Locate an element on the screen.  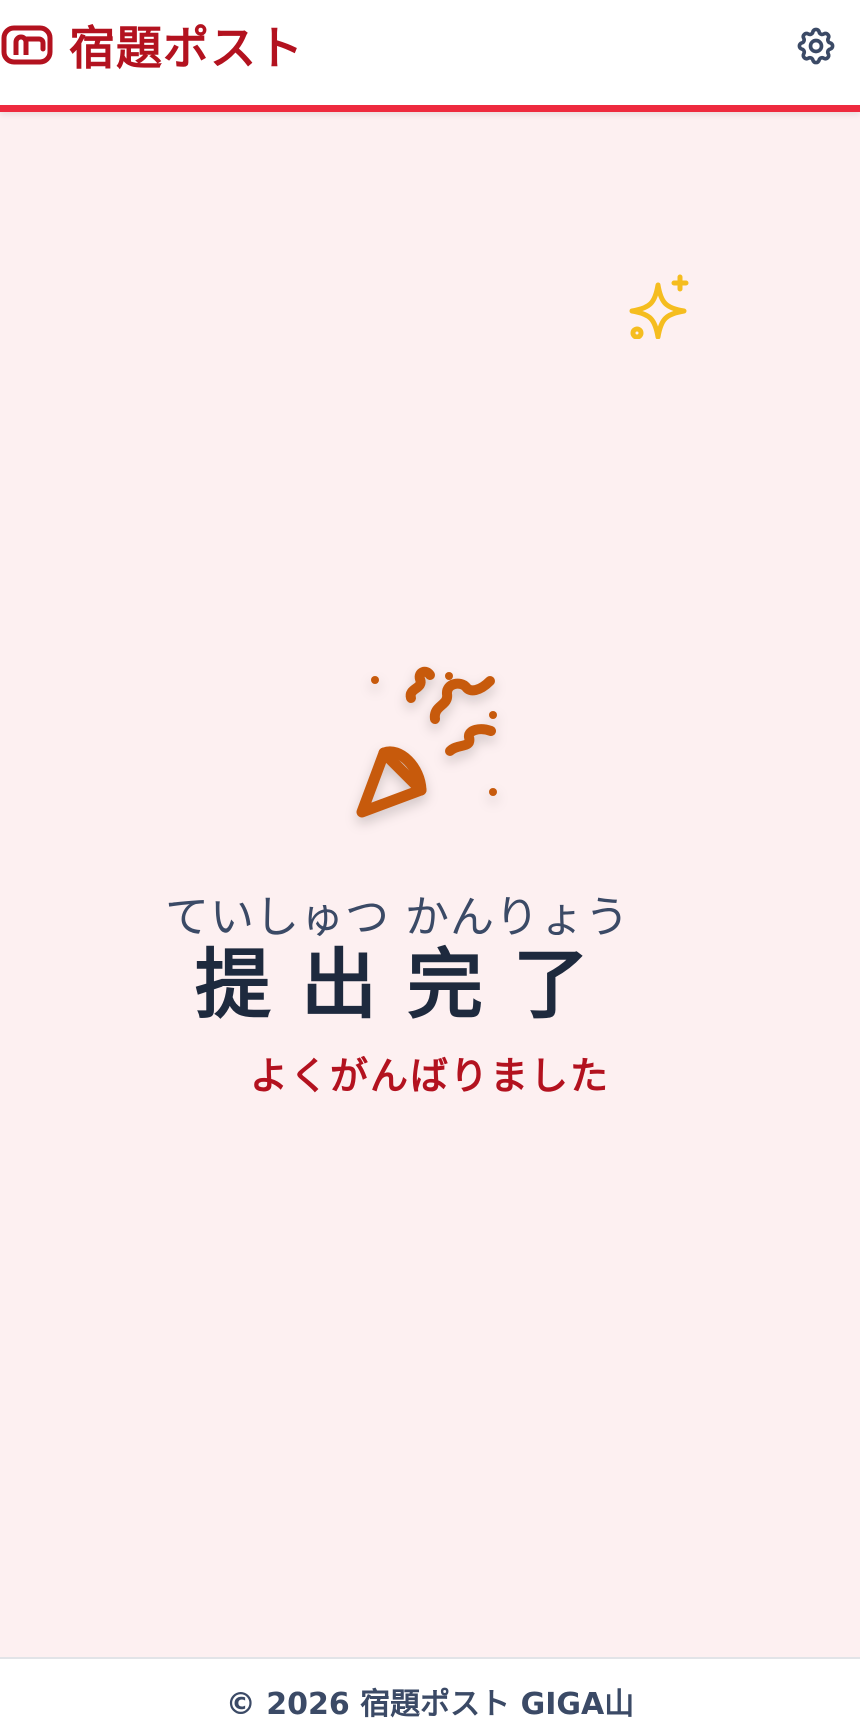
page-title: 提出完了 is located at coordinates (407, 984).